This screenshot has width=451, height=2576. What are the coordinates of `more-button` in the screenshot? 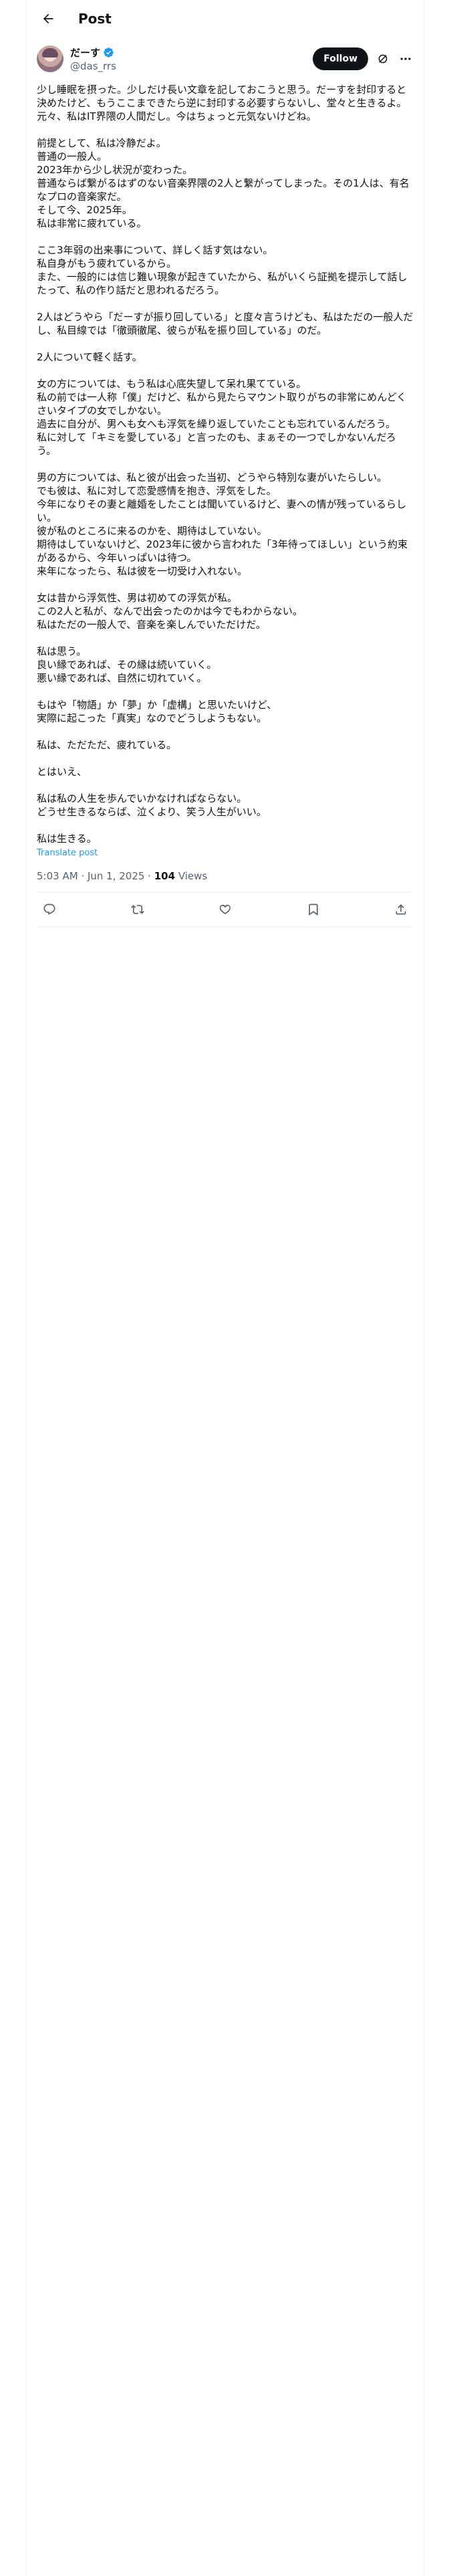 It's located at (406, 59).